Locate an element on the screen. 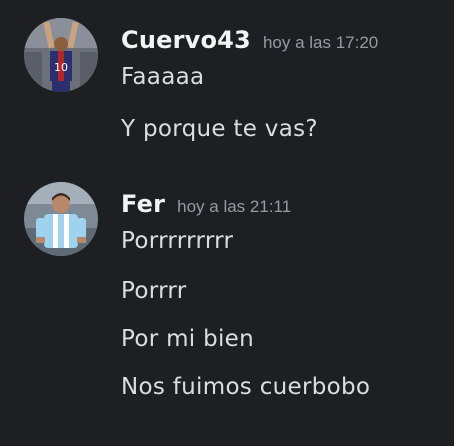 This screenshot has height=446, width=454. avatar-soccer-player-icon: 10 is located at coordinates (61, 55).